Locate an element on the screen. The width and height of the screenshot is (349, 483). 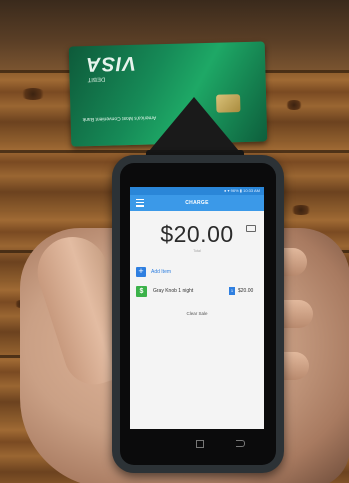
amount-caption: Total is located at coordinates (197, 251).